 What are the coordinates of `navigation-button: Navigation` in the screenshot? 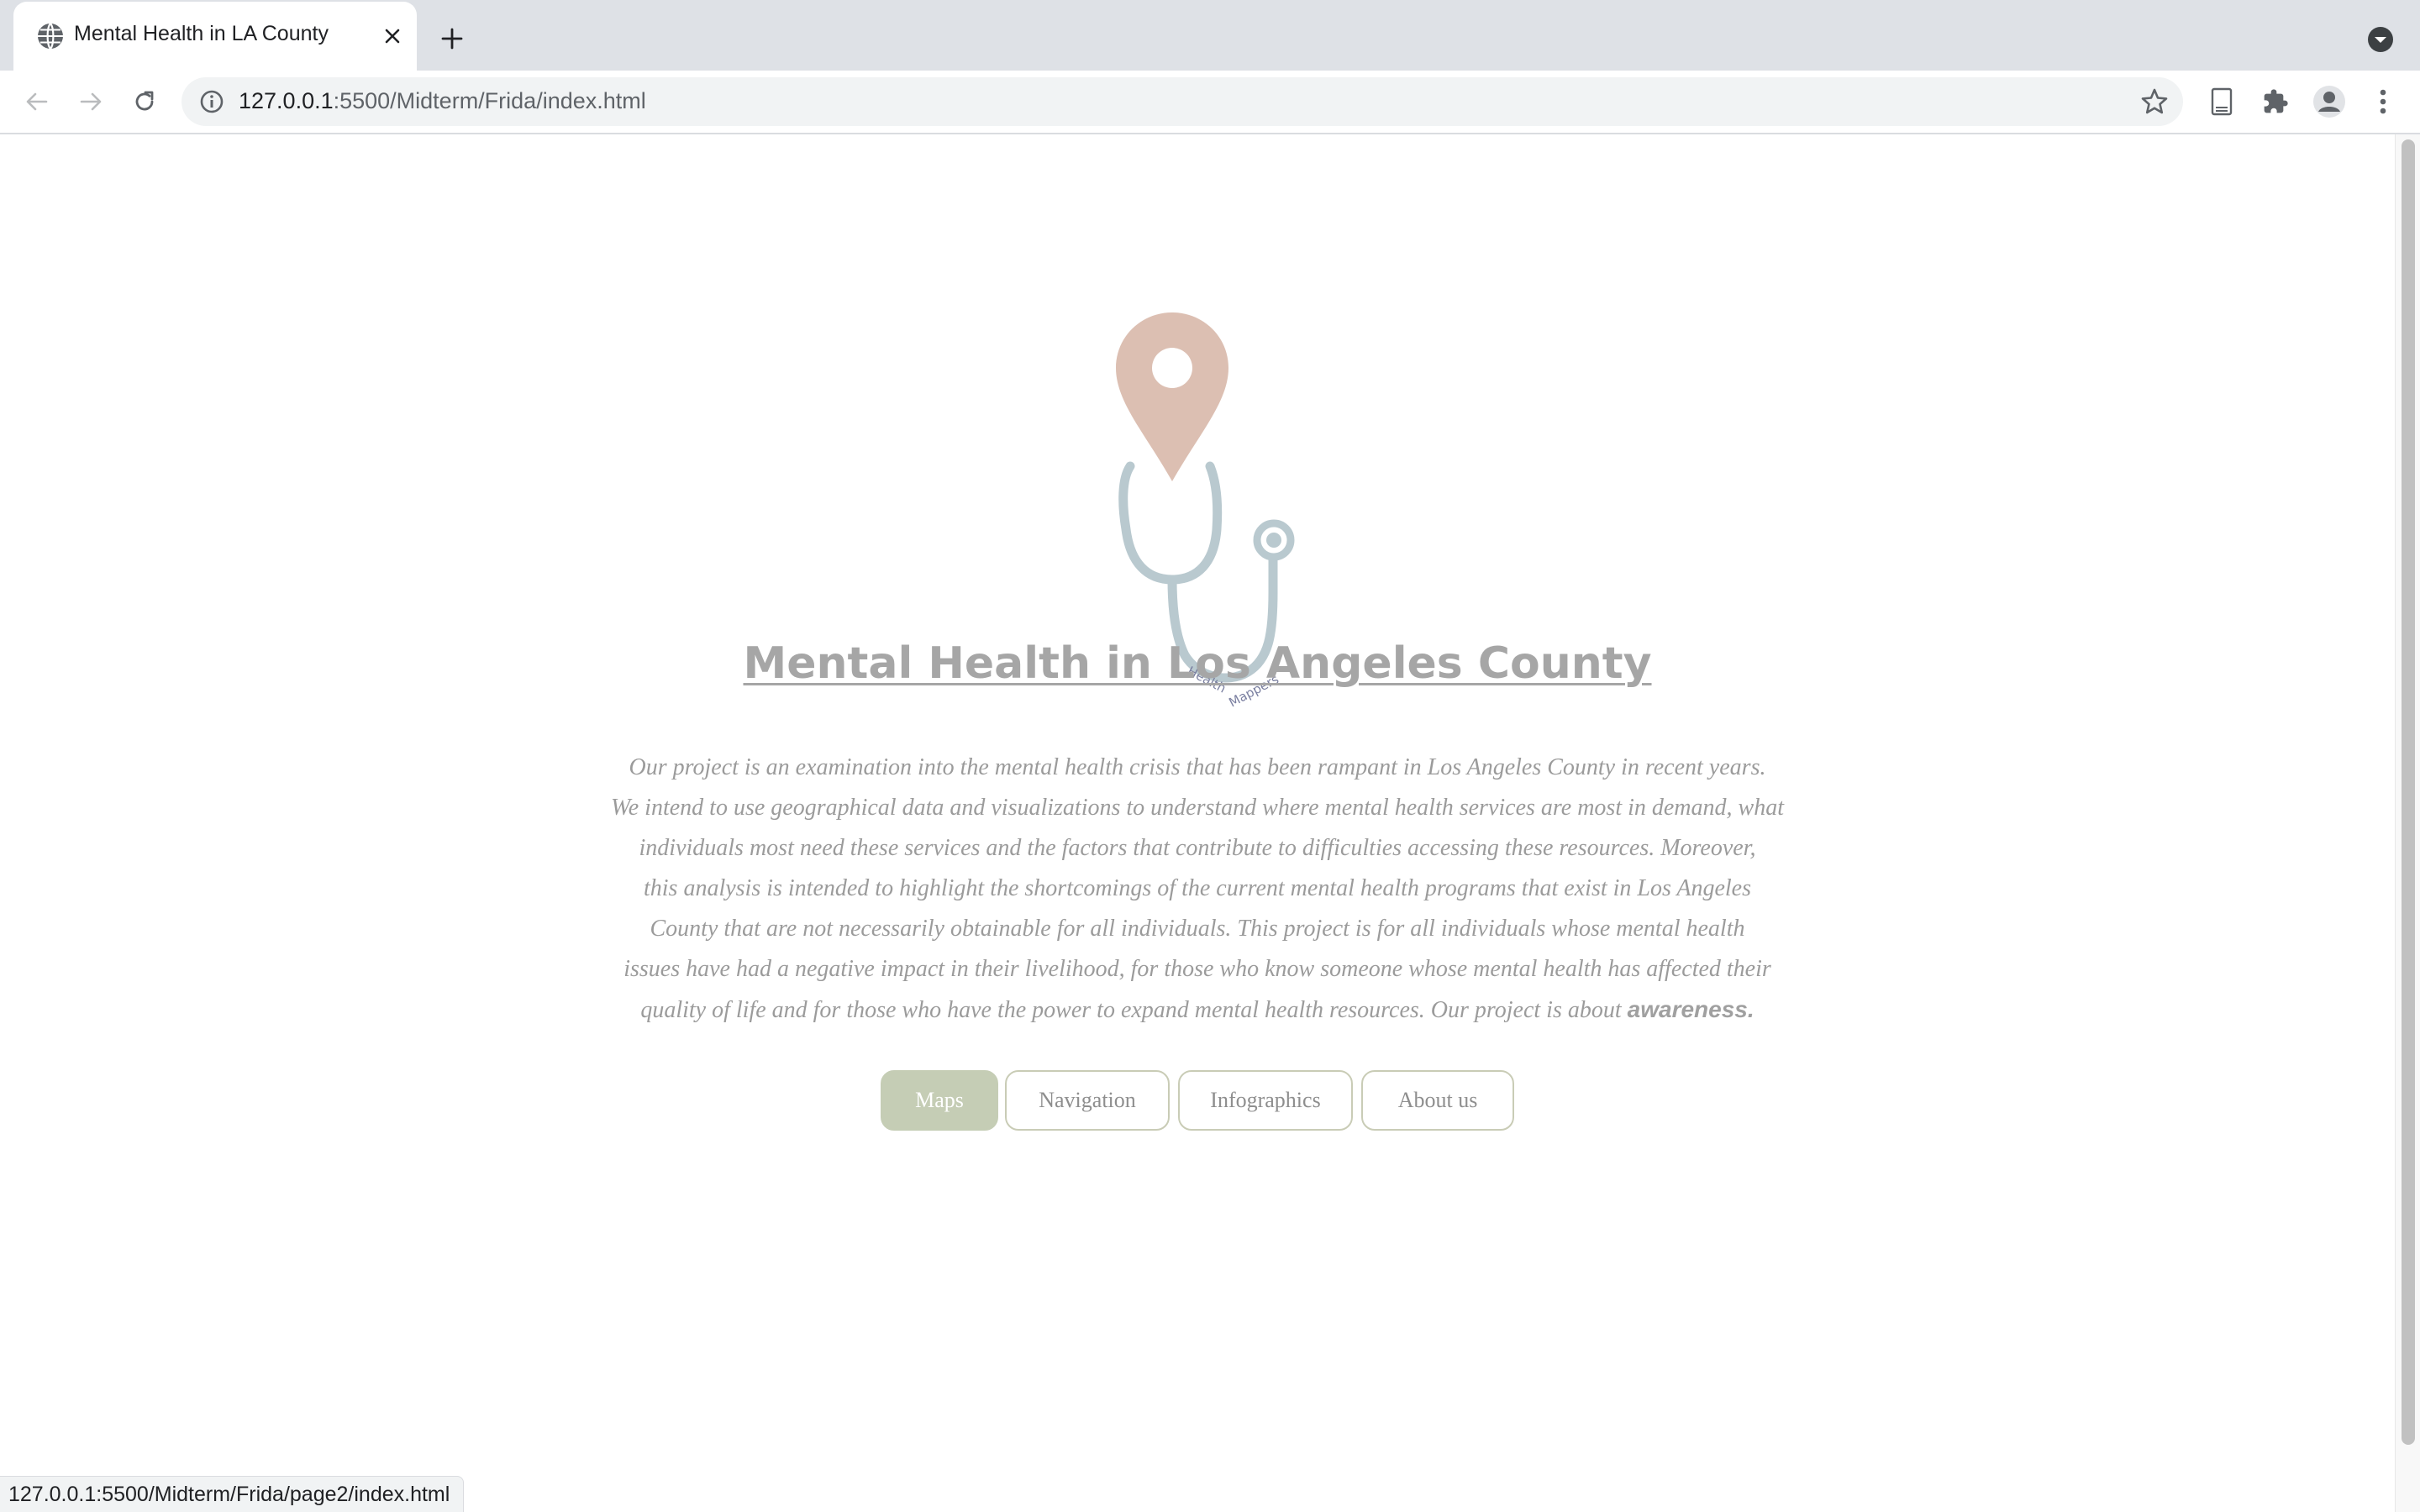 It's located at (1087, 1100).